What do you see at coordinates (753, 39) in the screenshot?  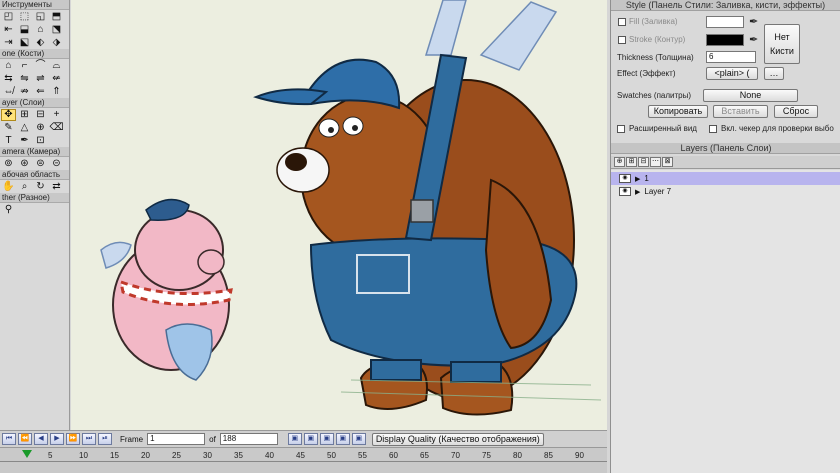 I see `stroke-eyedropper-icon: ✒` at bounding box center [753, 39].